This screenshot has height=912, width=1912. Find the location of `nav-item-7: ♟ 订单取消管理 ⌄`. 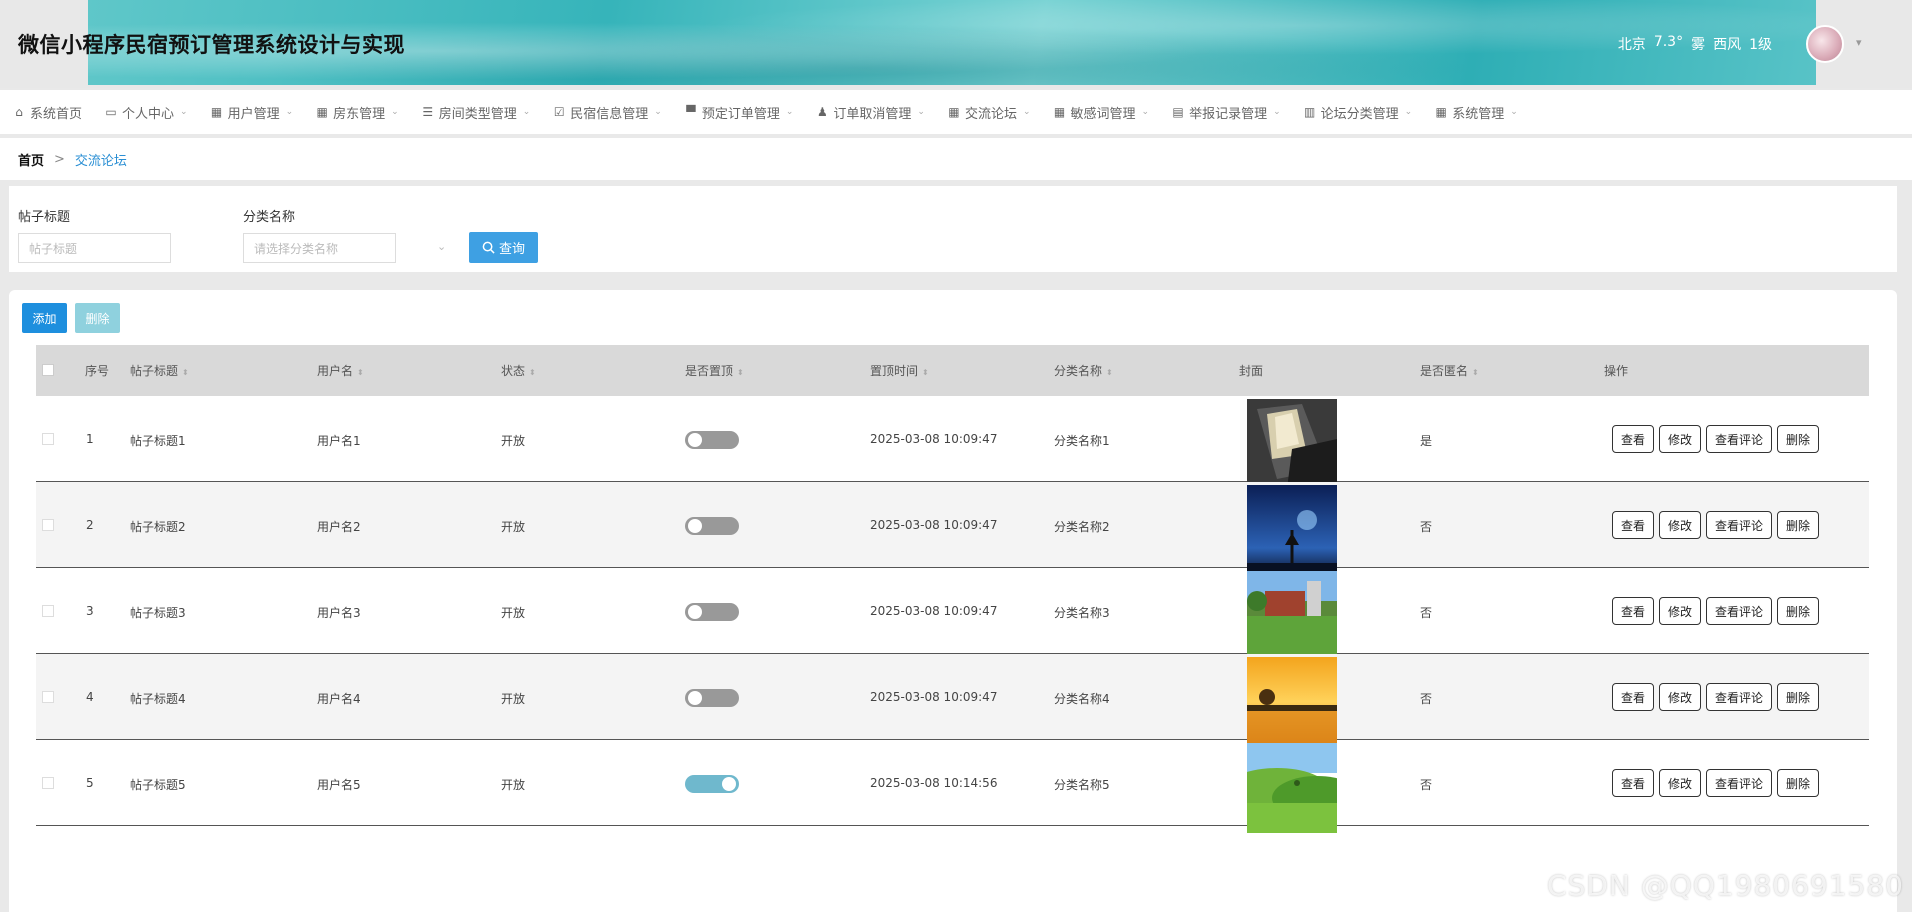

nav-item-7: ♟ 订单取消管理 ⌄ is located at coordinates (870, 112).